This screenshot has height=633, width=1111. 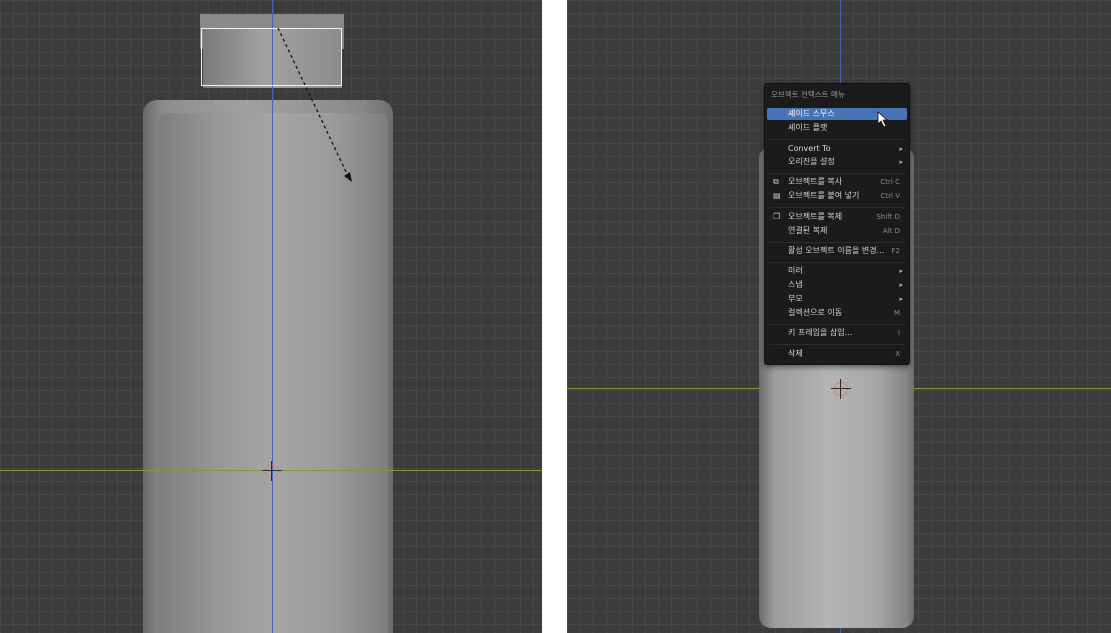 I want to click on copy-icon: ⧉, so click(x=776, y=181).